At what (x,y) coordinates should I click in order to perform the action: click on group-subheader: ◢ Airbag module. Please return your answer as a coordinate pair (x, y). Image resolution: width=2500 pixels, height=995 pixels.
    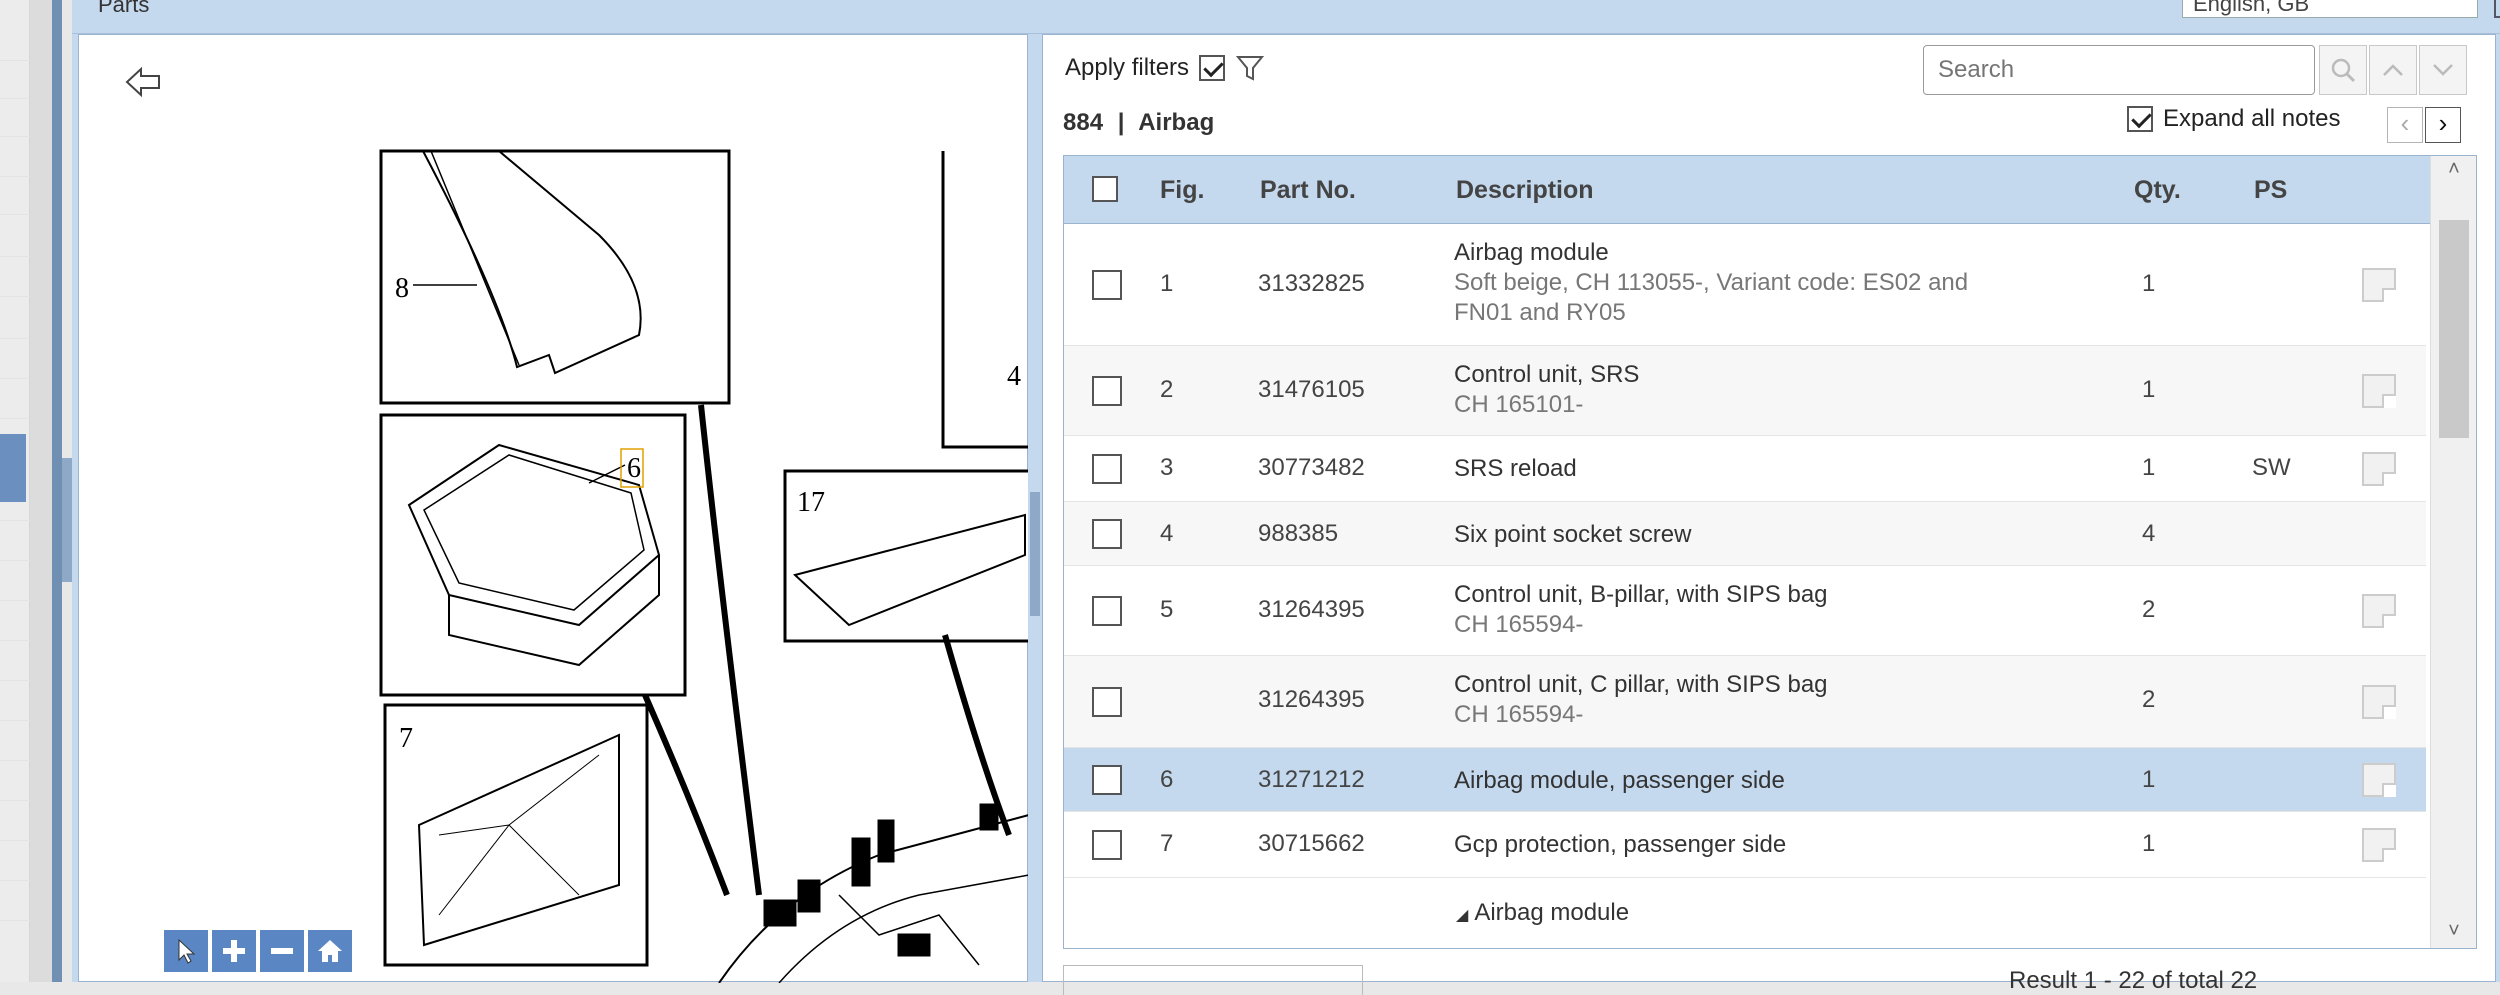
    Looking at the image, I should click on (1542, 914).